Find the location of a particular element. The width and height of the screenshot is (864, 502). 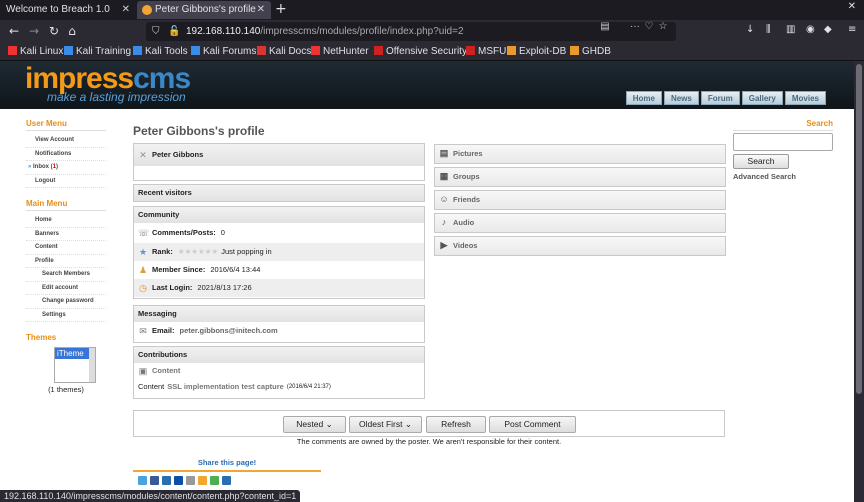

pictures-box: ▤ Pictures is located at coordinates (580, 154).